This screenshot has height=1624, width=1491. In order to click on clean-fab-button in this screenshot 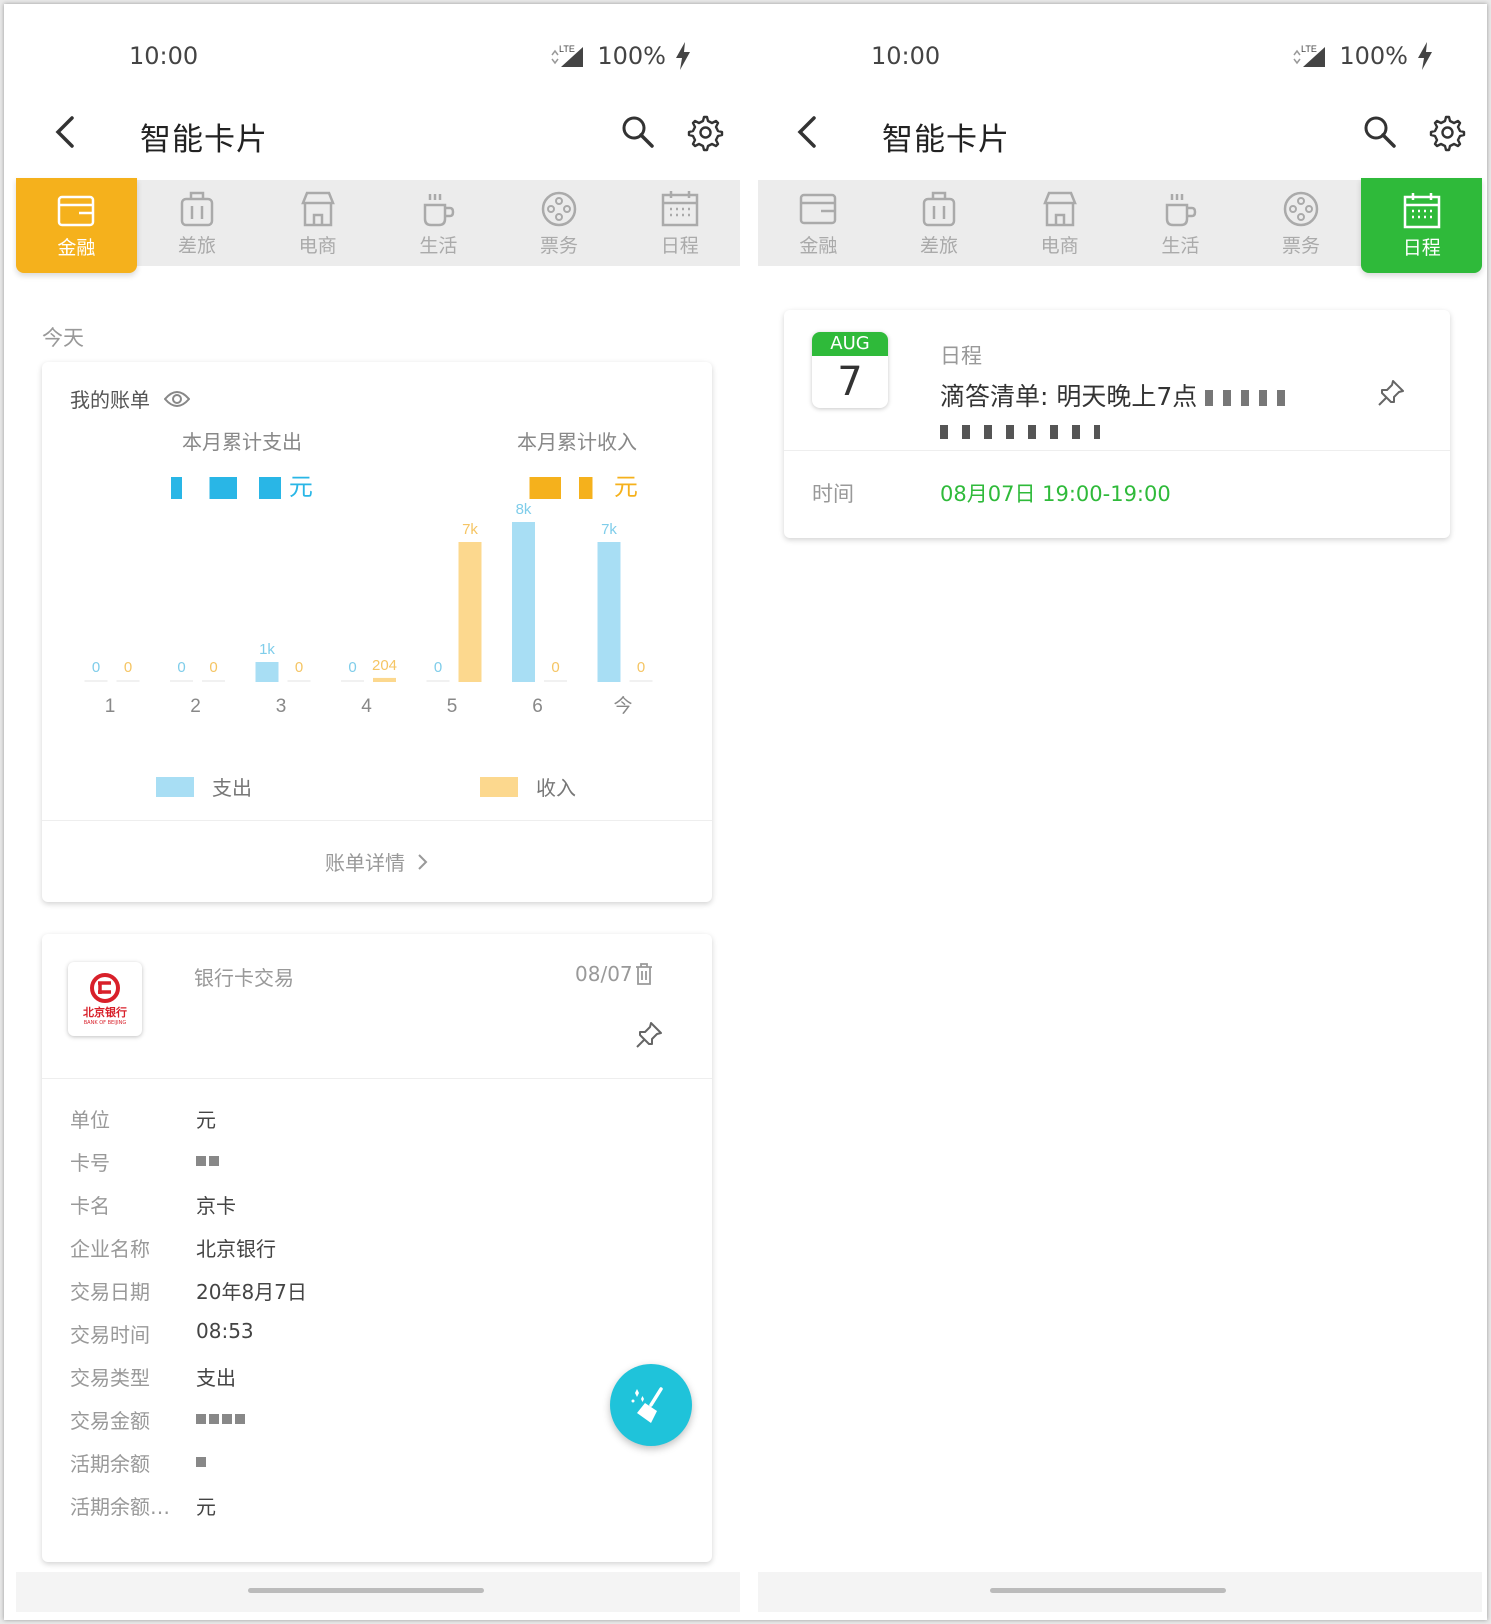, I will do `click(651, 1405)`.